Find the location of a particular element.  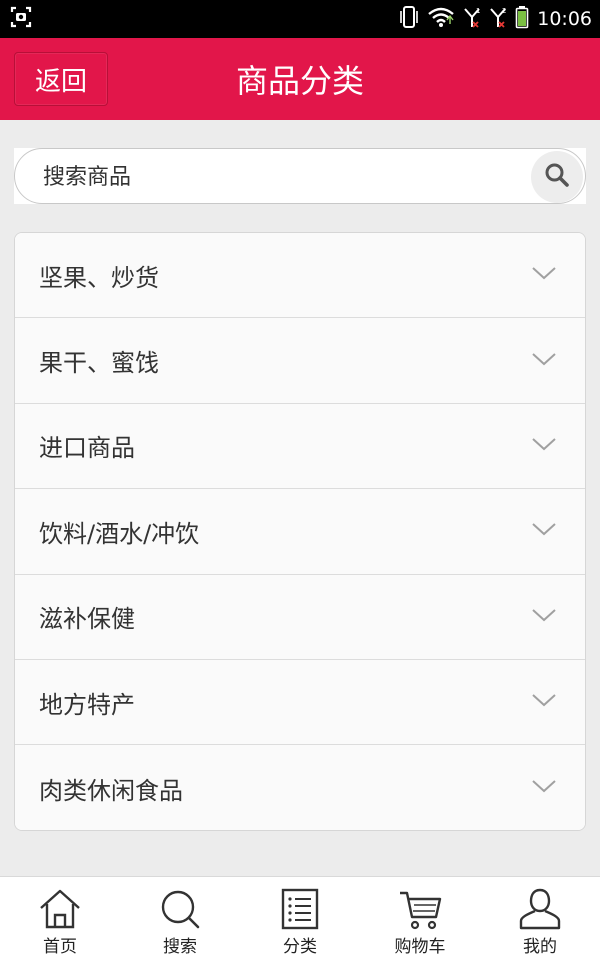

nav-label: 分类 is located at coordinates (300, 947).